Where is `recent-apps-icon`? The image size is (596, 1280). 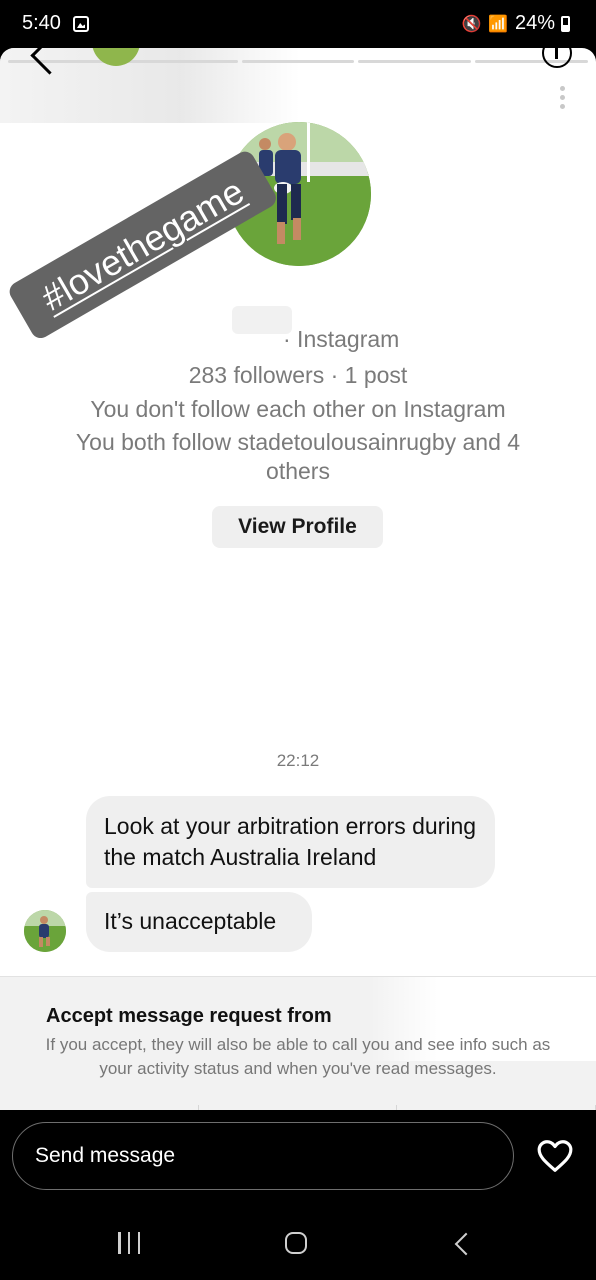
recent-apps-icon is located at coordinates (129, 1243).